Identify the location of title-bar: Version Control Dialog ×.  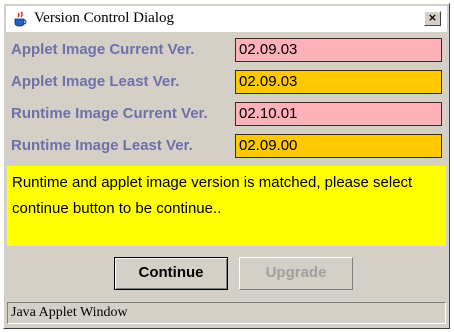
(226, 19).